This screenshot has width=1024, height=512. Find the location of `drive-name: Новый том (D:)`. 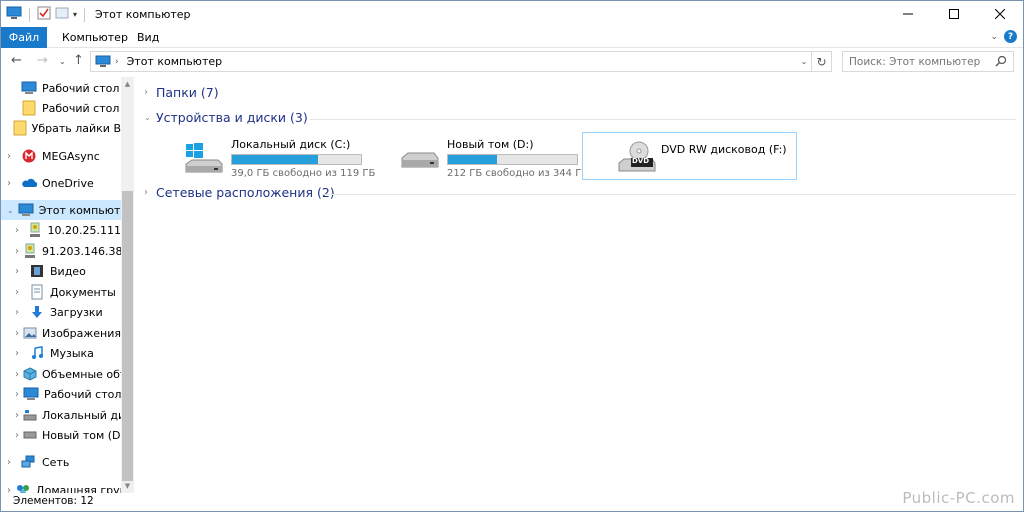

drive-name: Новый том (D:) is located at coordinates (490, 144).